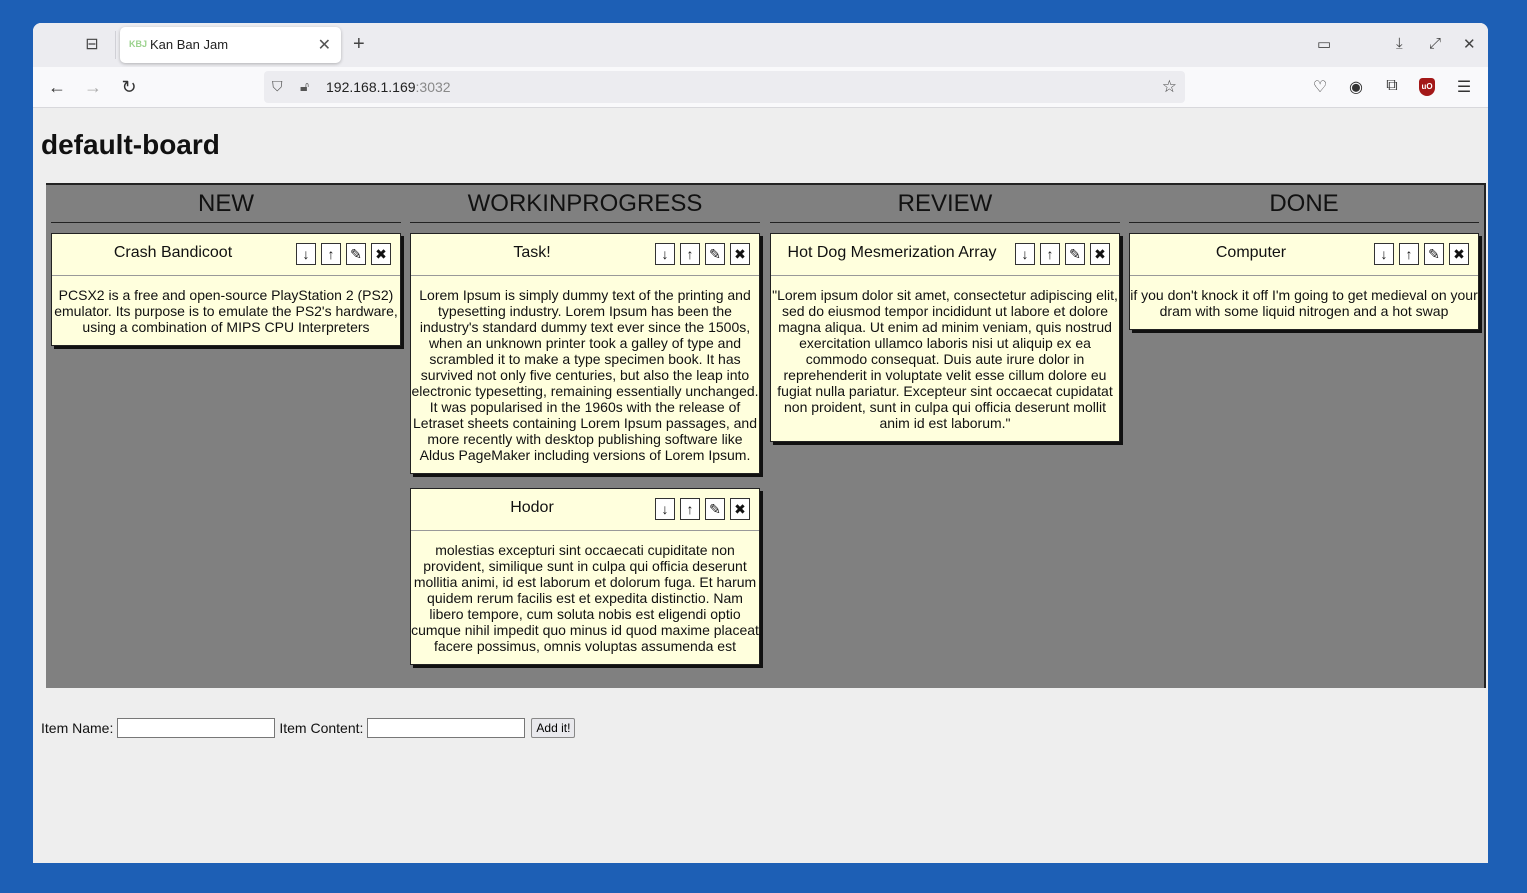  I want to click on insecure-lock-icon: 🔓︎, so click(304, 86).